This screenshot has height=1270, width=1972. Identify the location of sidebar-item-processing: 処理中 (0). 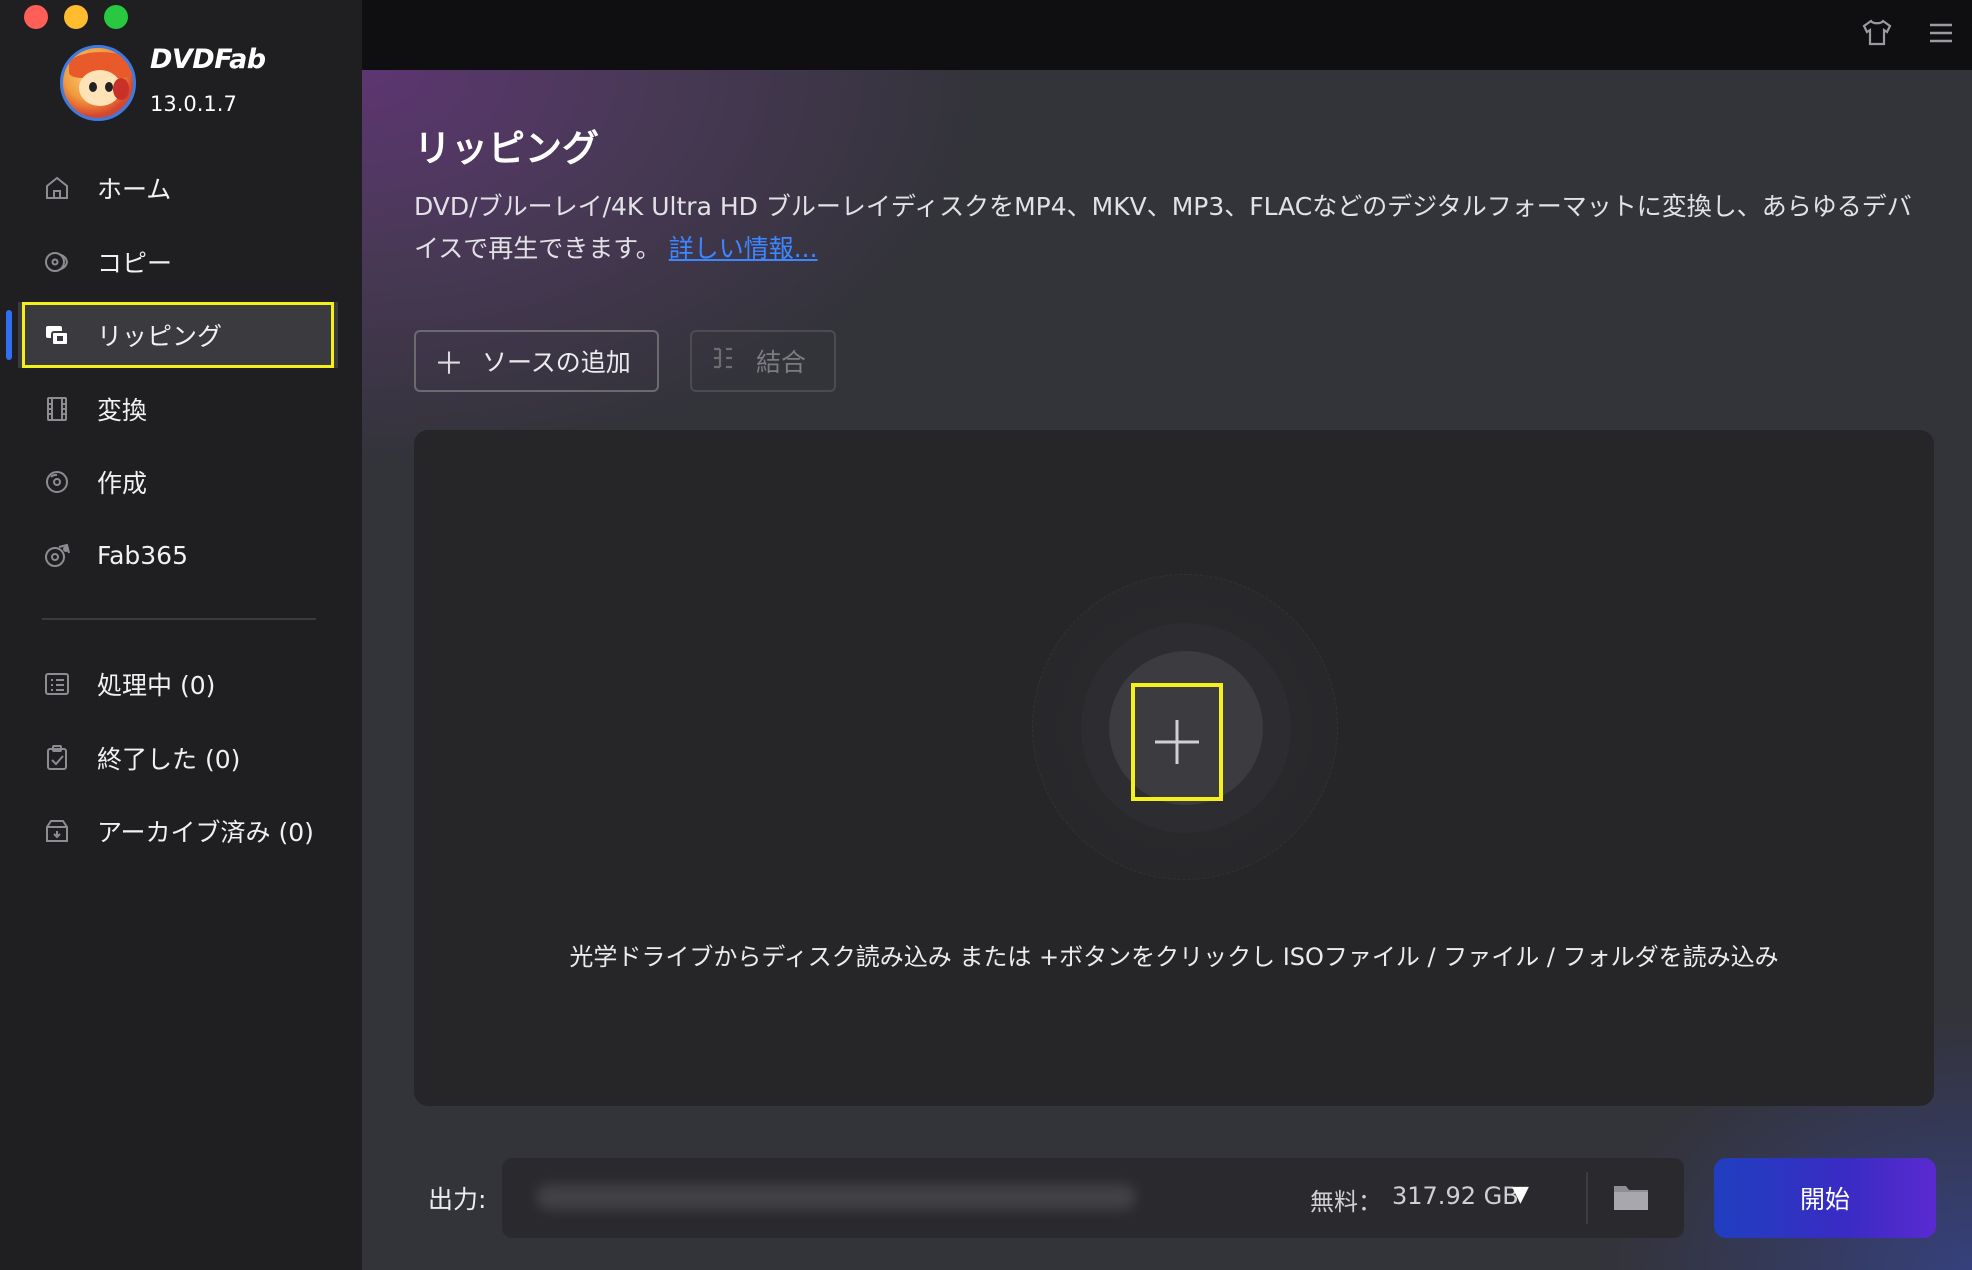
(181, 684).